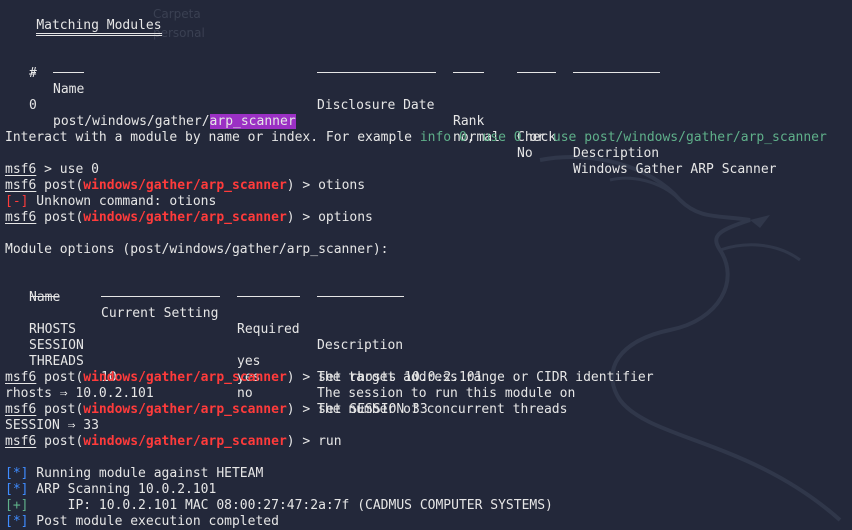 The image size is (852, 530). I want to click on status-text: ARP Scanning 10.0.2.101, so click(122, 489).